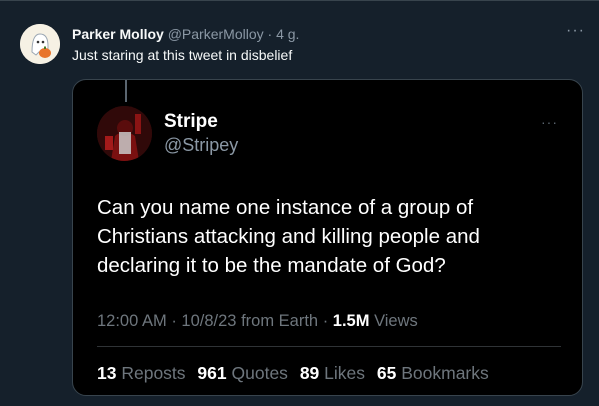 Image resolution: width=599 pixels, height=406 pixels. I want to click on quotes-stat: 961 Quotes, so click(244, 373).